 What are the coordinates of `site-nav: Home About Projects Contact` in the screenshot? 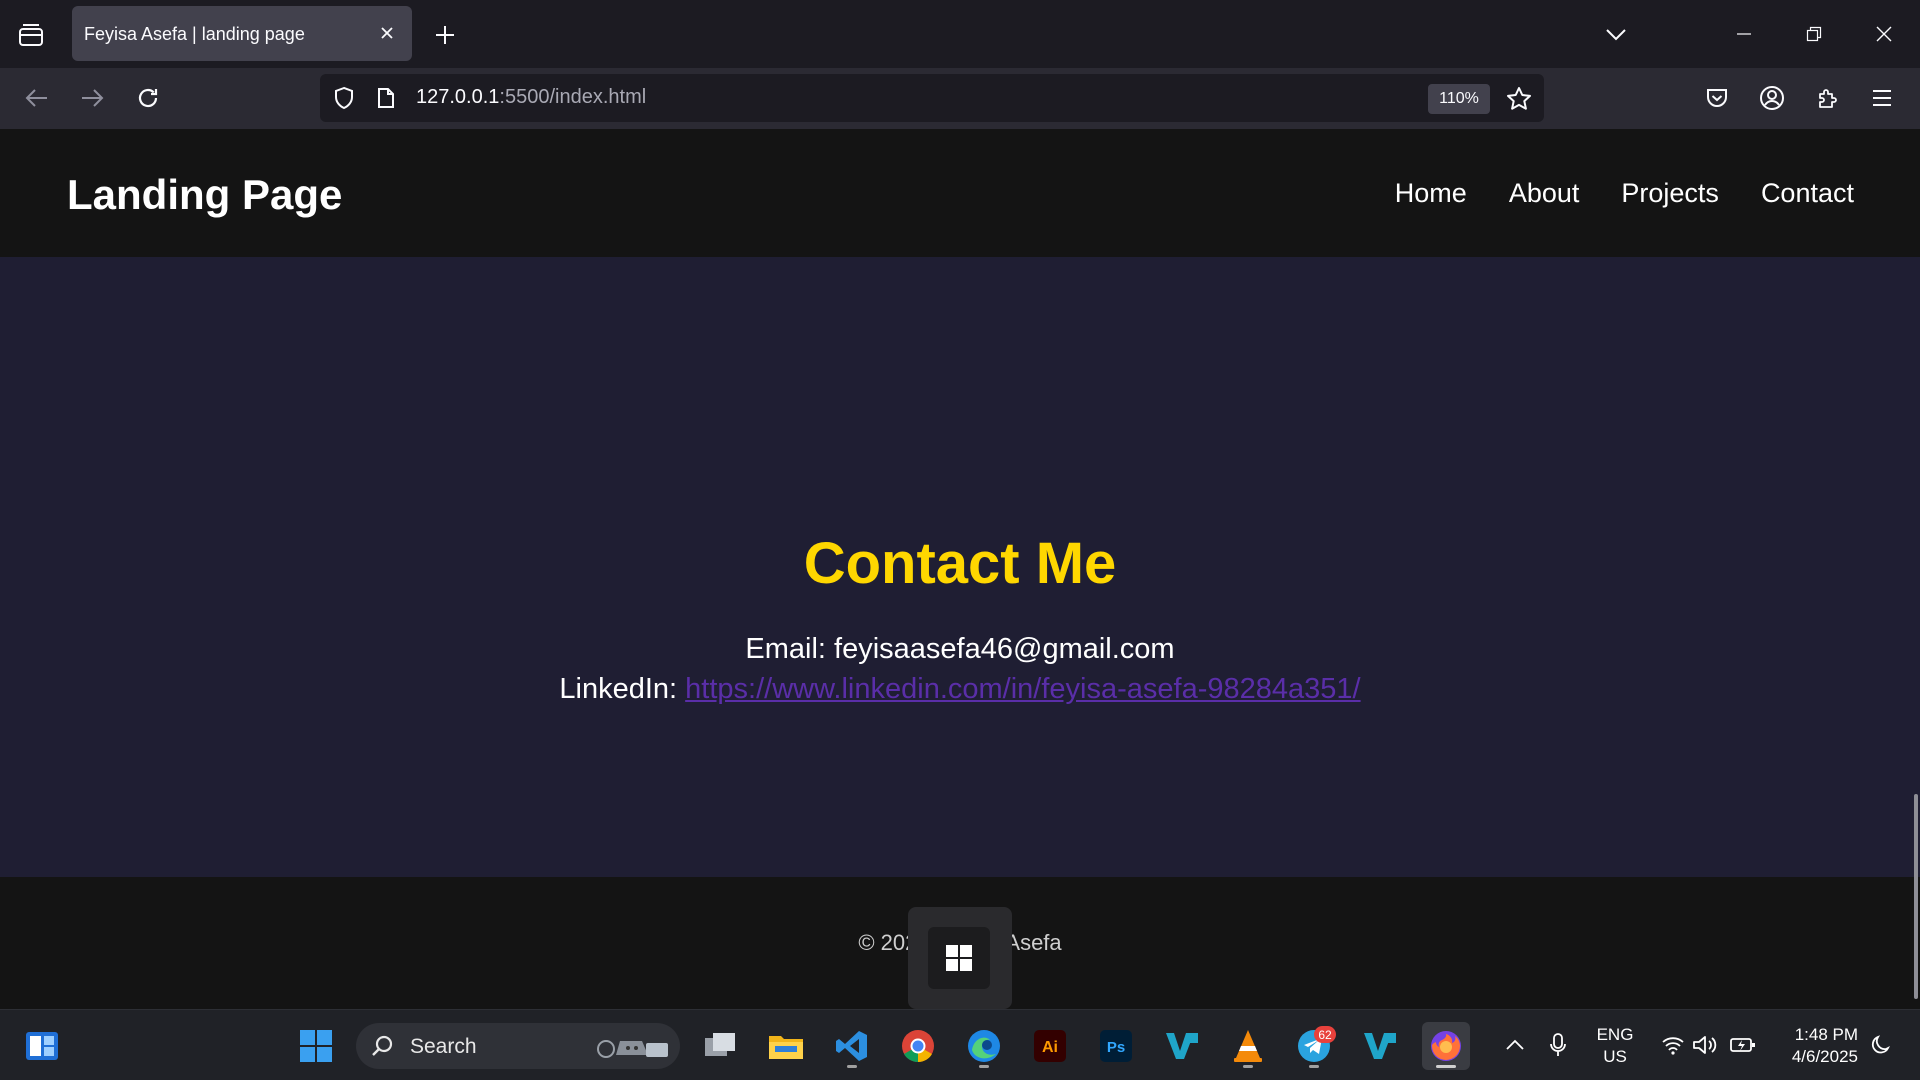 It's located at (1624, 193).